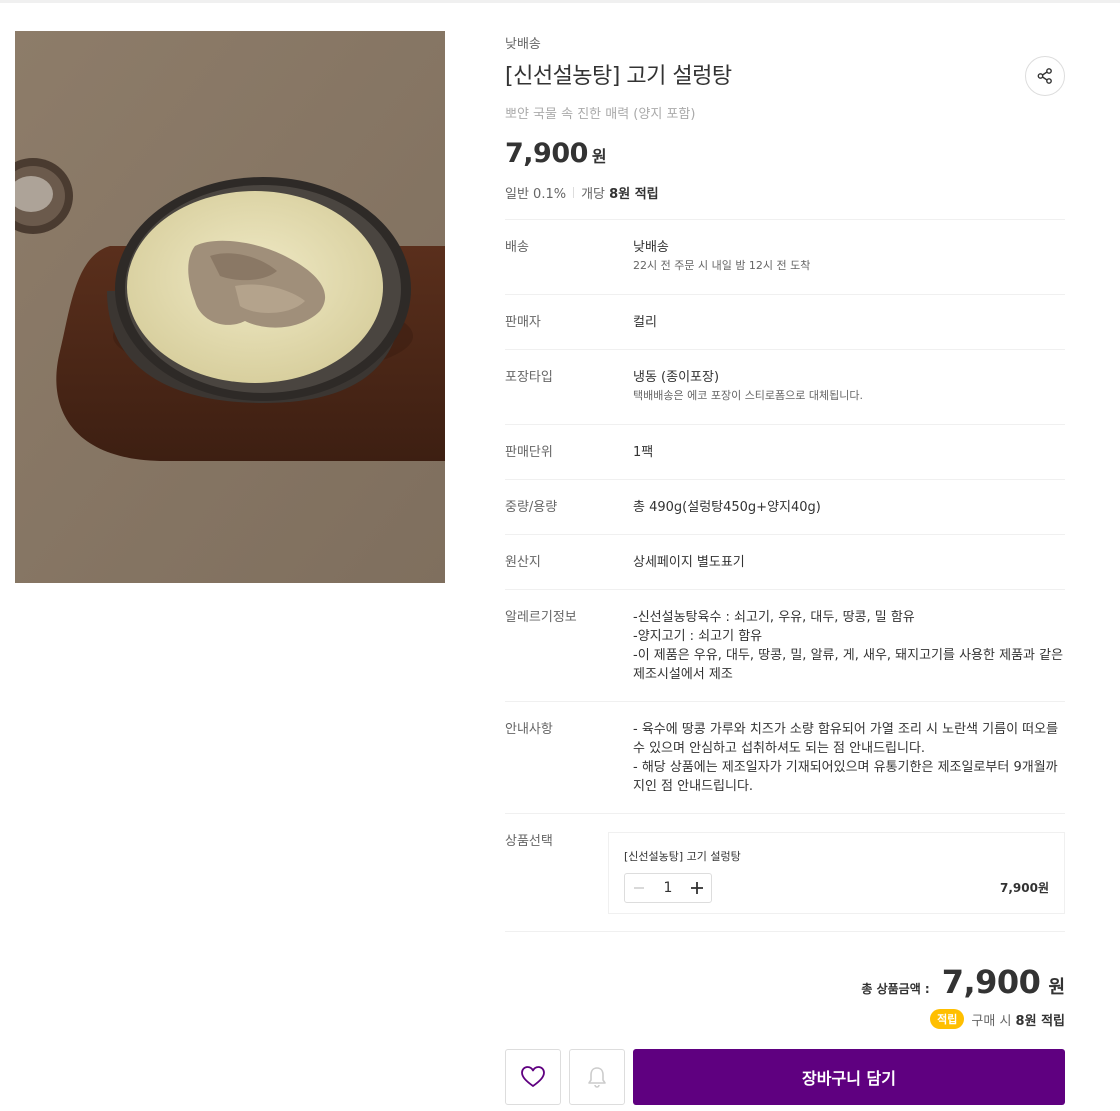  Describe the element at coordinates (600, 114) in the screenshot. I see `product-subtitle: 뽀얀 국물 속 진한 매력 (양지 포함)` at that location.